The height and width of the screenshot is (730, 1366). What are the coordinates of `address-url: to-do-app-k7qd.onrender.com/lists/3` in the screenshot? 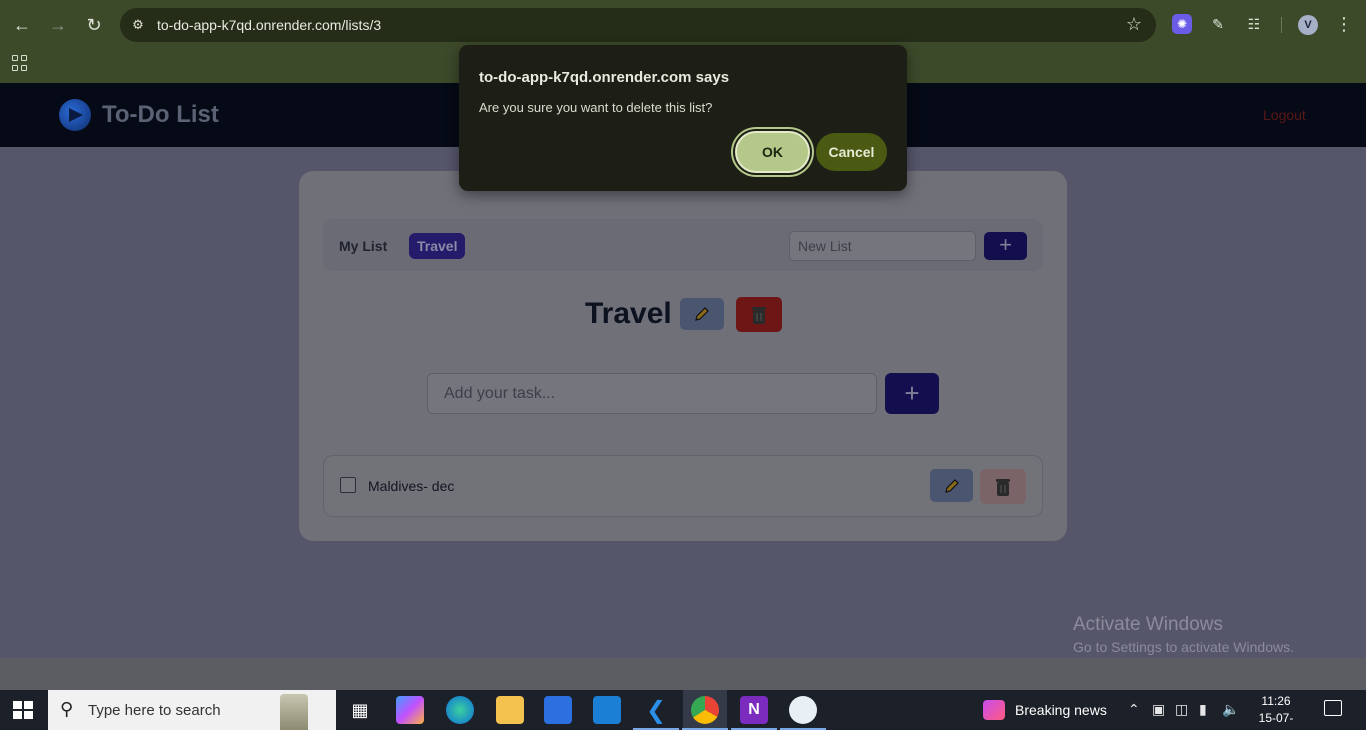 It's located at (269, 25).